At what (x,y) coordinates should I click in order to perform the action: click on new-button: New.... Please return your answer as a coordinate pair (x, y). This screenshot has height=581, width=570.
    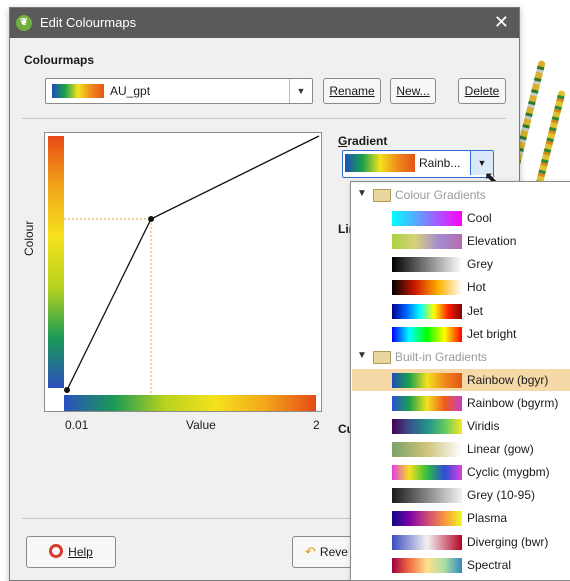
    Looking at the image, I should click on (413, 91).